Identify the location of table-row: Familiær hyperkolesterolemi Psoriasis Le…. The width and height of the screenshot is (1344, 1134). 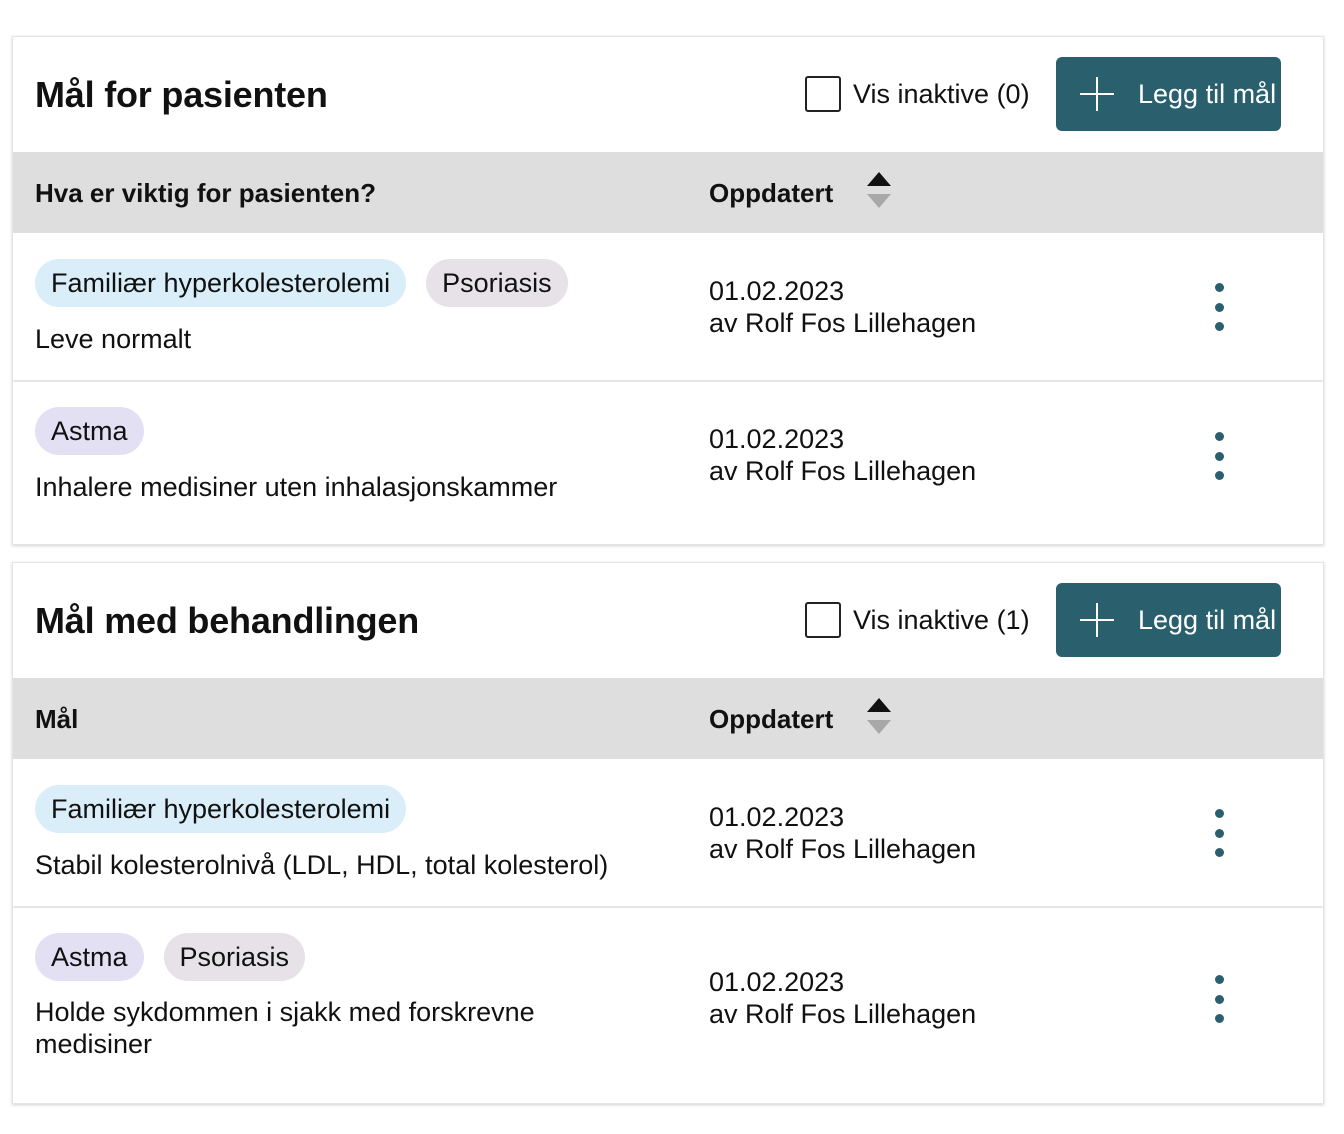
(668, 307).